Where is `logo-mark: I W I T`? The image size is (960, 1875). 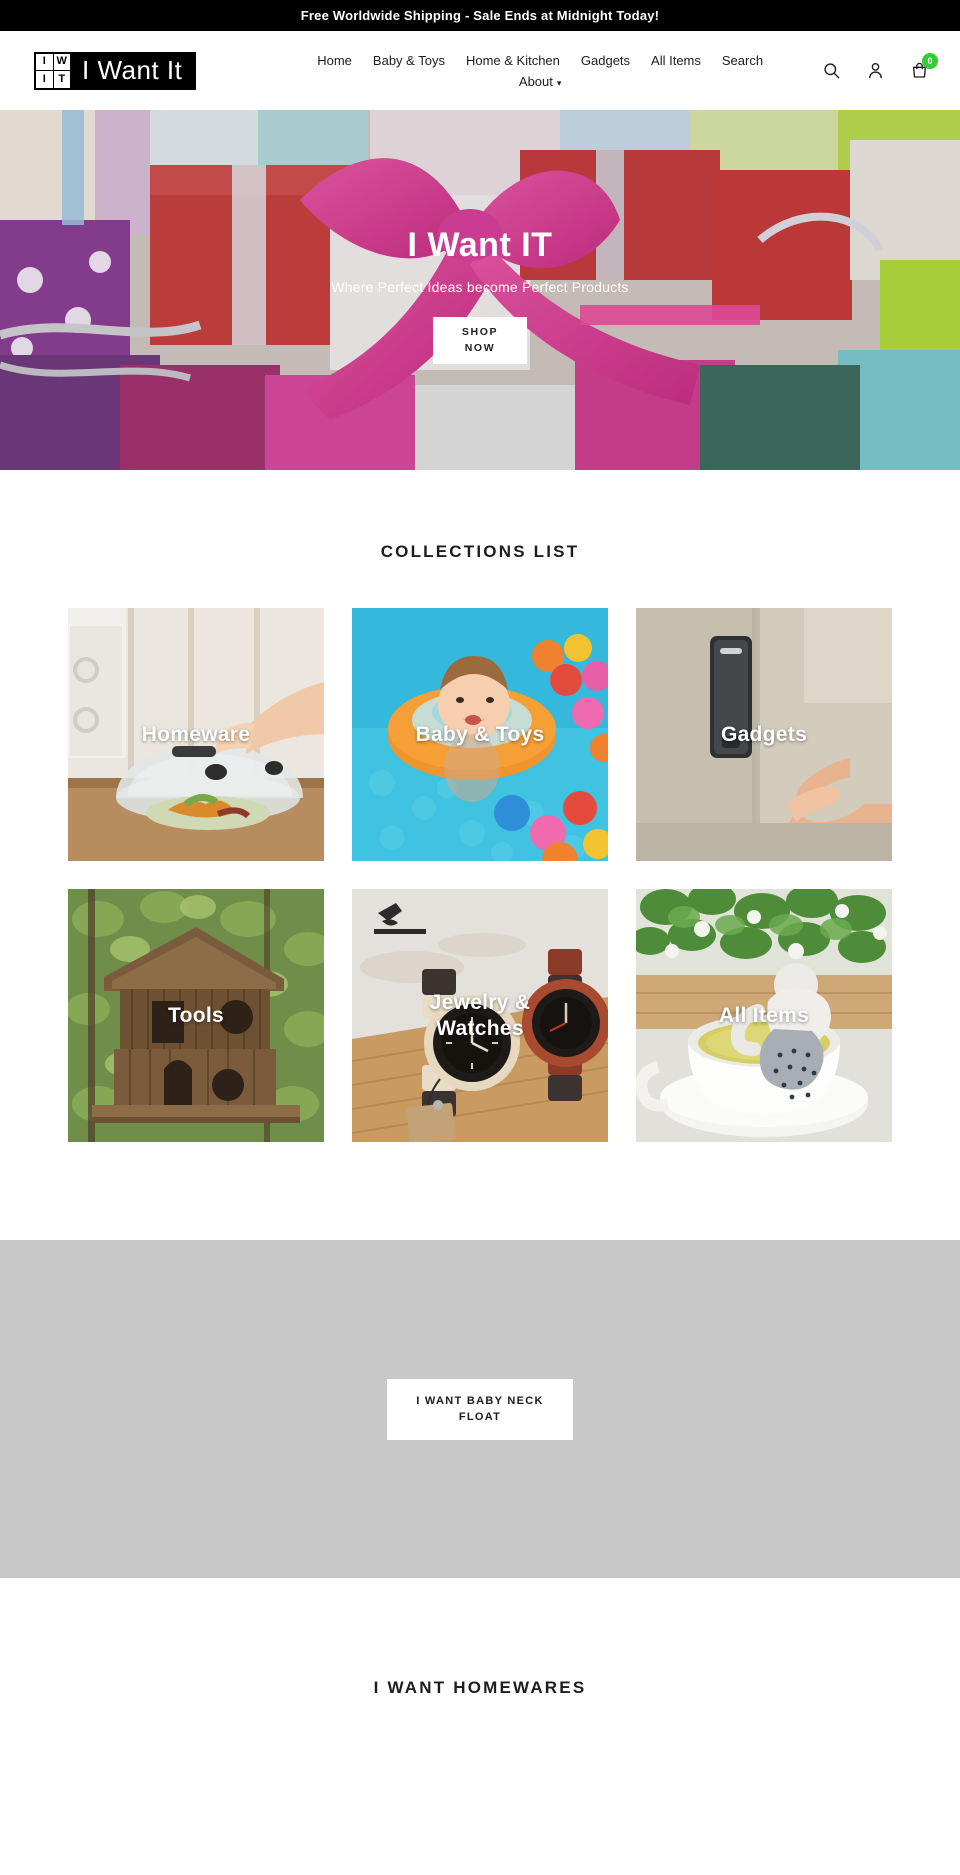 logo-mark: I W I T is located at coordinates (53, 70).